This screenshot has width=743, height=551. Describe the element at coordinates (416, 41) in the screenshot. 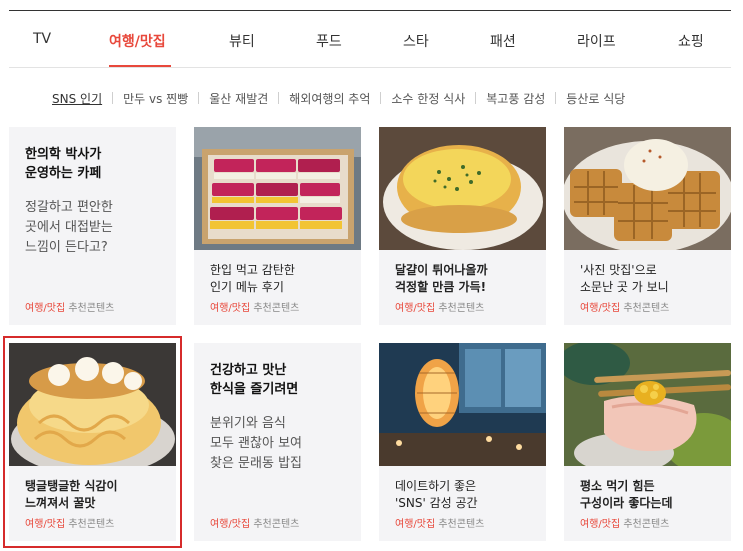

I see `tab-star: 스타` at that location.